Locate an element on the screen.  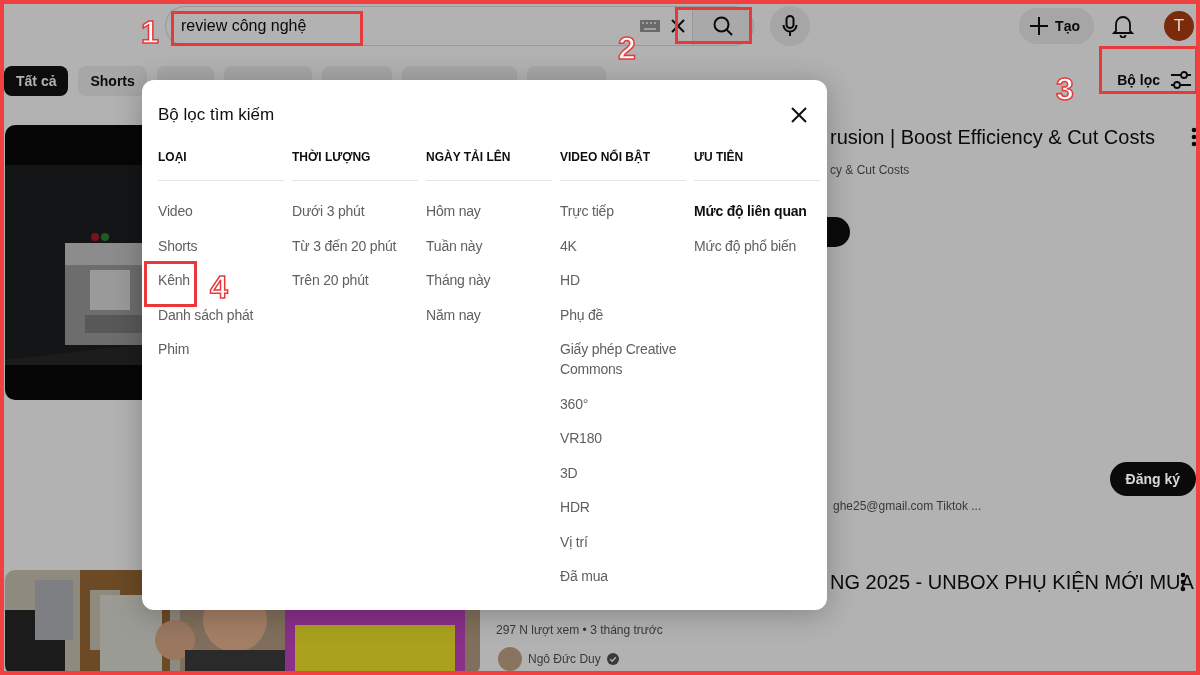
subscribe-button: Đăng ký is located at coordinates (1152, 479).